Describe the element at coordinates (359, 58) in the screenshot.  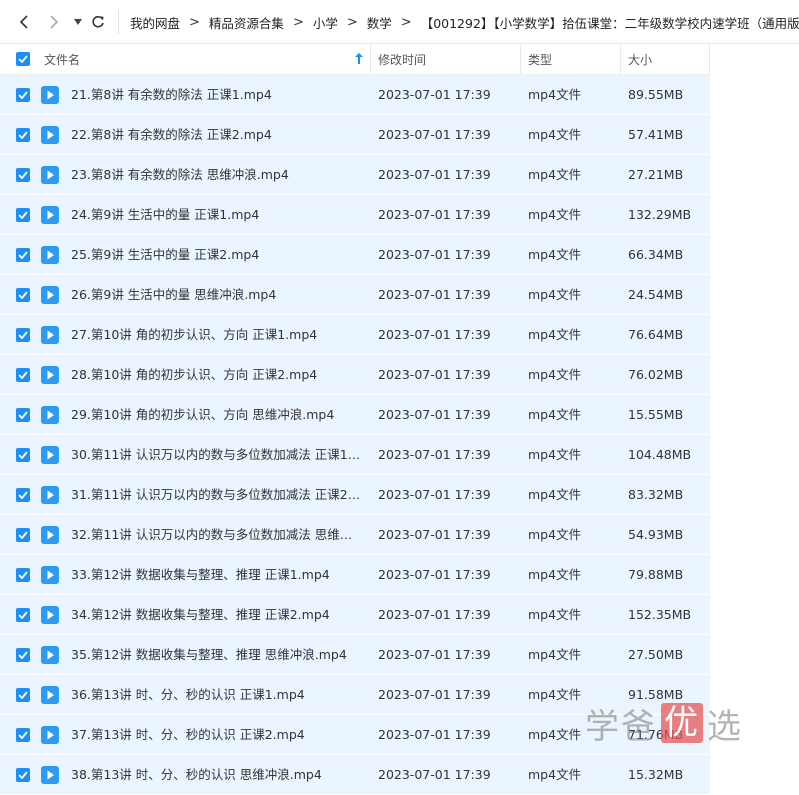
I see `sort-ascending-icon` at that location.